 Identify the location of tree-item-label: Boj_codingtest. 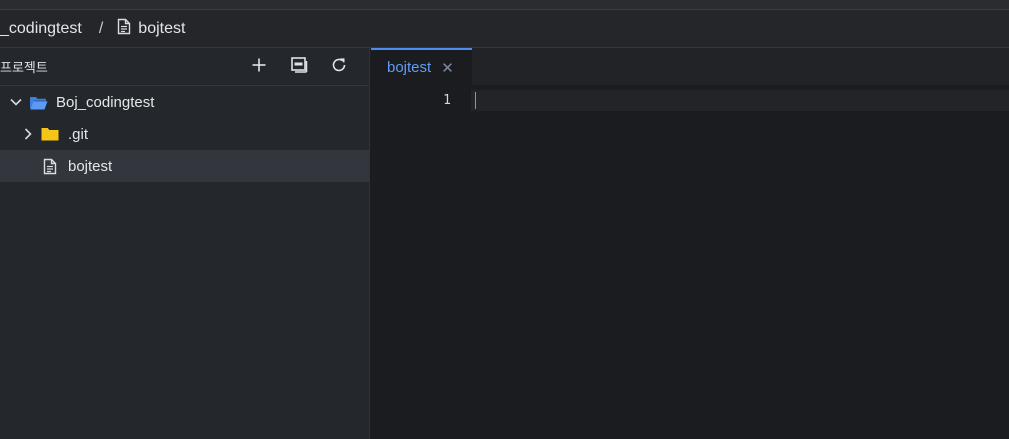
(105, 102).